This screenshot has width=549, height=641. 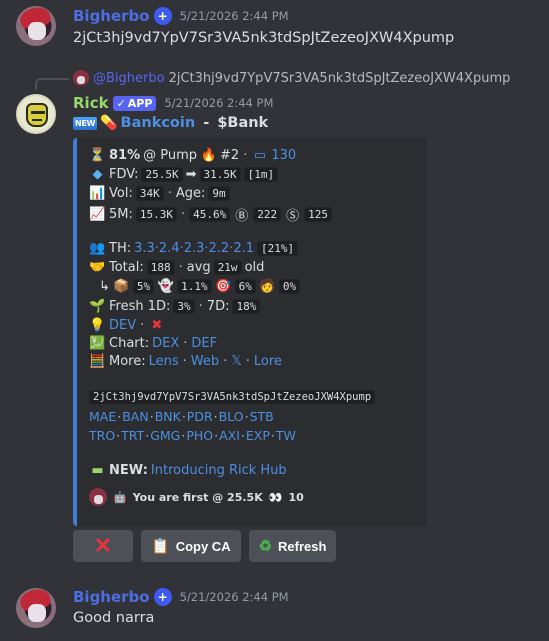 I want to click on percent-value: 81%, so click(x=125, y=155).